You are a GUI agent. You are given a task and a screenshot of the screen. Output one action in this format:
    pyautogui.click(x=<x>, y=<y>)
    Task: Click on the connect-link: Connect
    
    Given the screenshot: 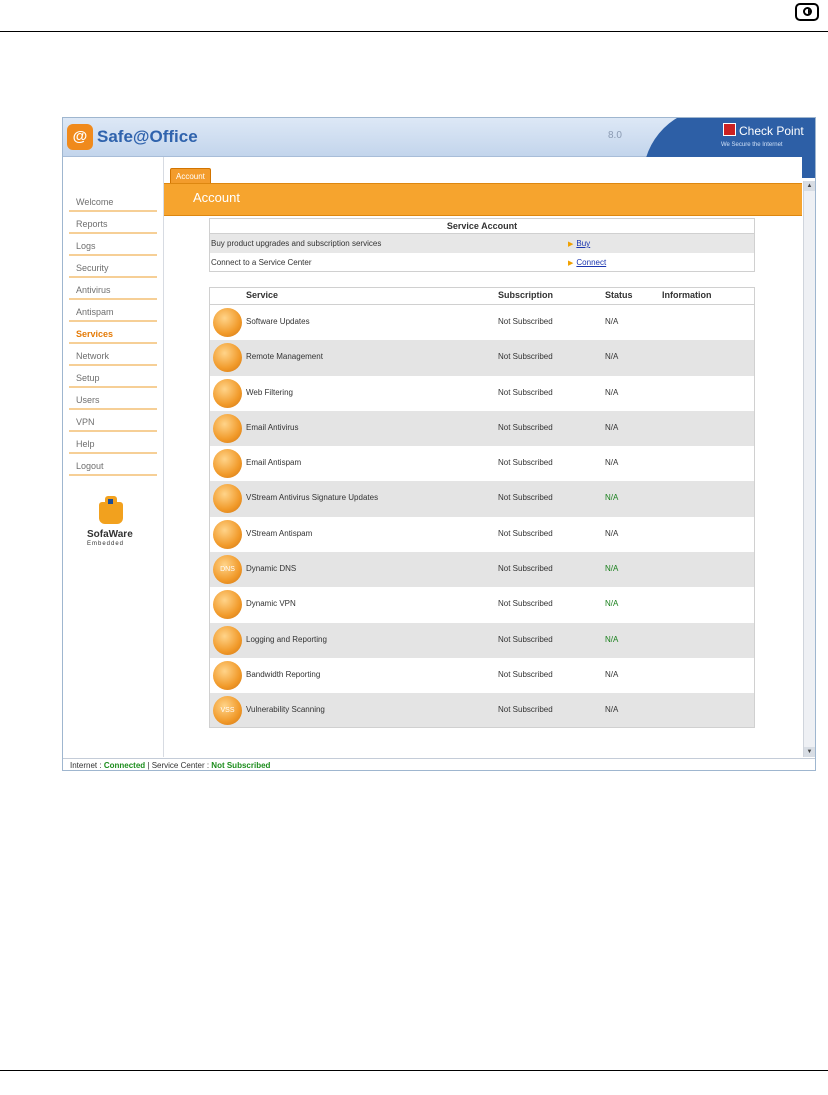 What is the action you would take?
    pyautogui.click(x=591, y=262)
    